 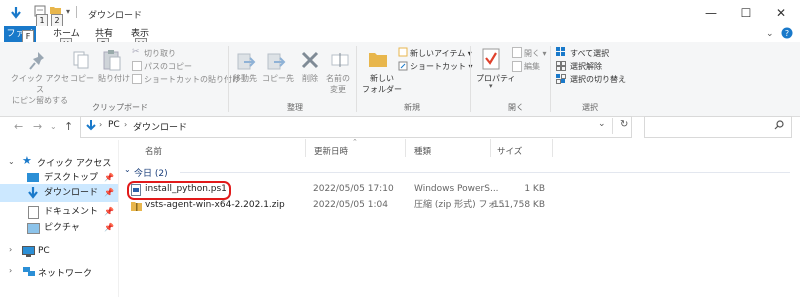 I want to click on file-size: 151,758 KB, so click(x=518, y=205).